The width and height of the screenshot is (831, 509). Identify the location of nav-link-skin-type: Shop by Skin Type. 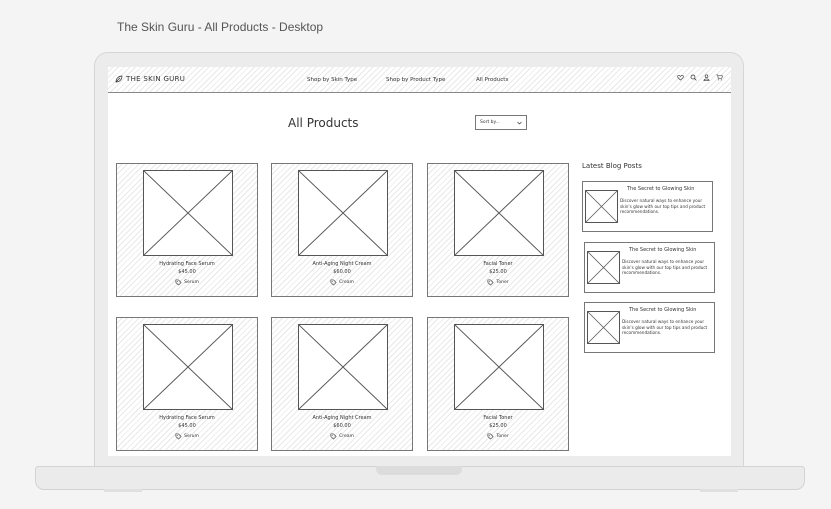
(332, 80).